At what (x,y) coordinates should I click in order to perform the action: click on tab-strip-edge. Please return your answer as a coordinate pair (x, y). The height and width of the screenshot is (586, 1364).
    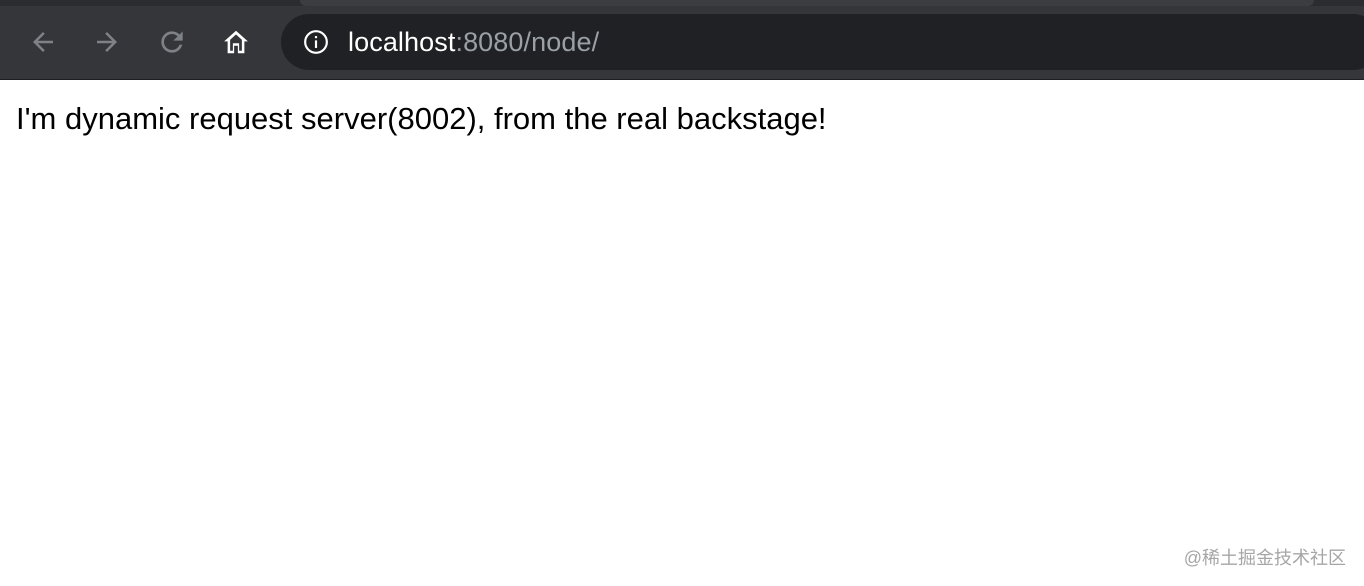
    Looking at the image, I should click on (682, 3).